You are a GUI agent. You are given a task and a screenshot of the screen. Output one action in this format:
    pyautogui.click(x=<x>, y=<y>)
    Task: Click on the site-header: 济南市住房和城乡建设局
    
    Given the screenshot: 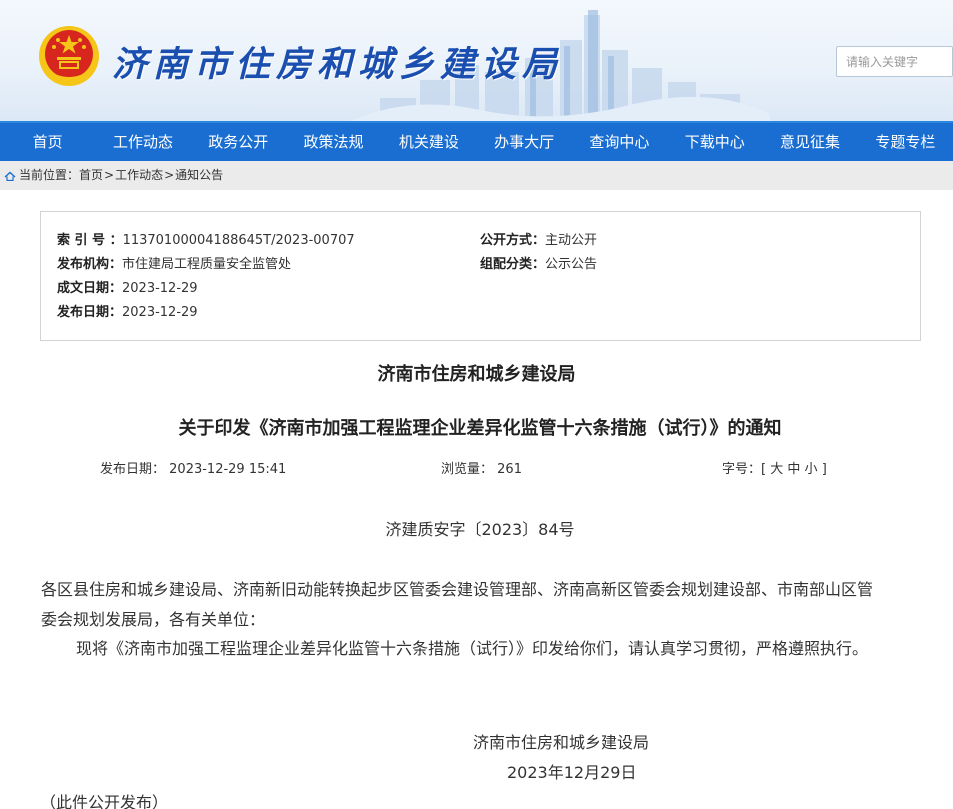 What is the action you would take?
    pyautogui.click(x=476, y=60)
    